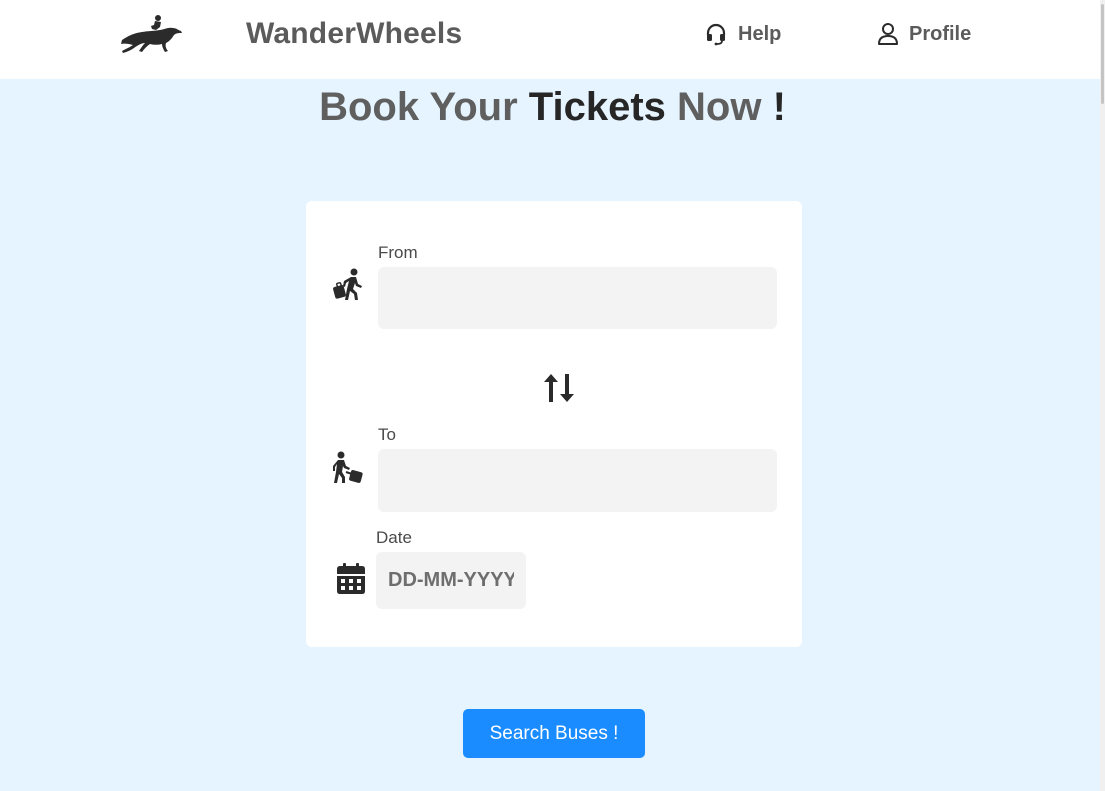 The width and height of the screenshot is (1105, 791). I want to click on title-part-now: Now, so click(719, 107).